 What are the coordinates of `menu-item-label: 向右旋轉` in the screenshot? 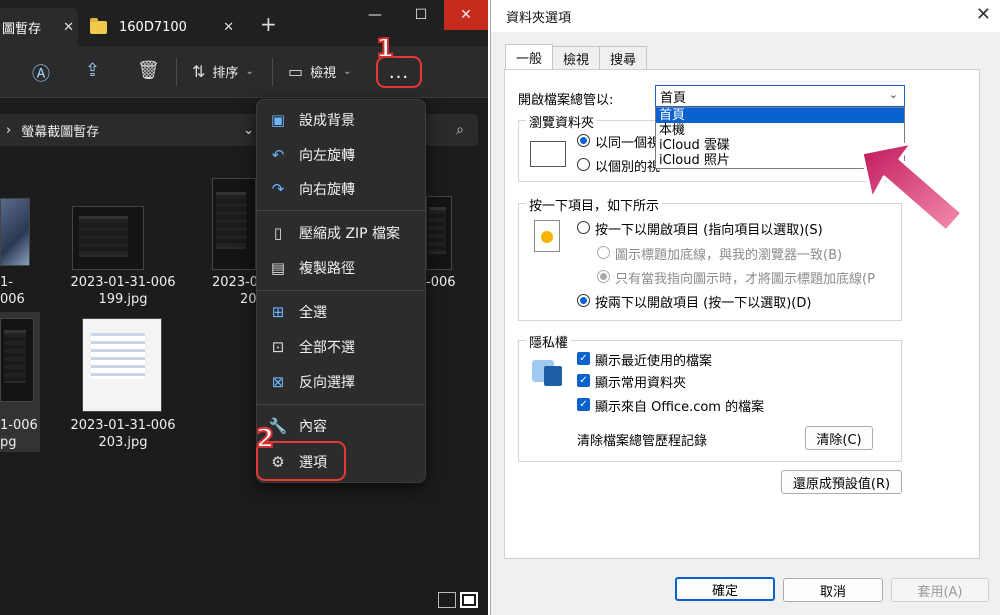 It's located at (327, 190).